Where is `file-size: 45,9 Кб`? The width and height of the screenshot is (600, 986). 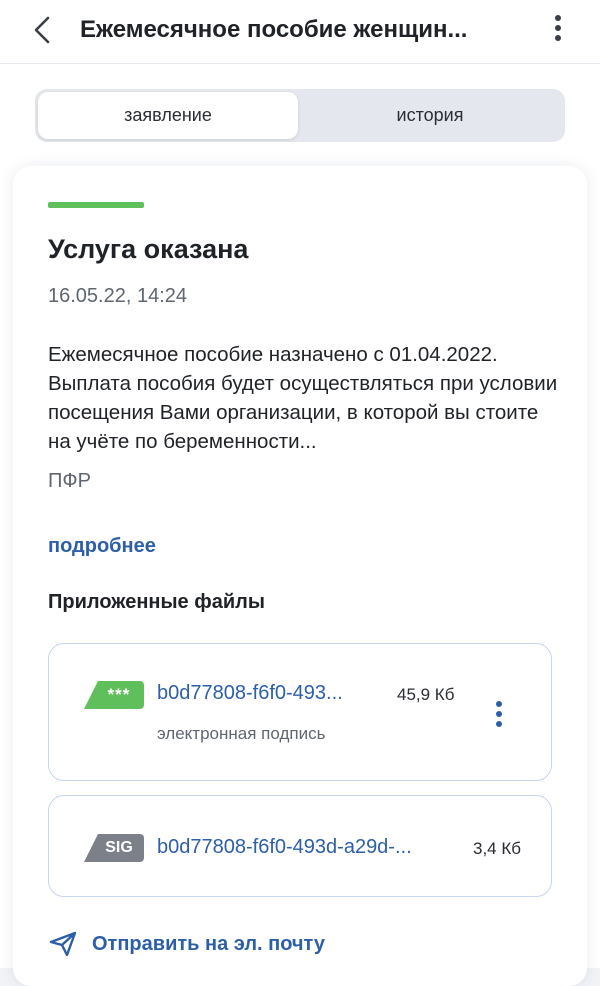
file-size: 45,9 Кб is located at coordinates (426, 694).